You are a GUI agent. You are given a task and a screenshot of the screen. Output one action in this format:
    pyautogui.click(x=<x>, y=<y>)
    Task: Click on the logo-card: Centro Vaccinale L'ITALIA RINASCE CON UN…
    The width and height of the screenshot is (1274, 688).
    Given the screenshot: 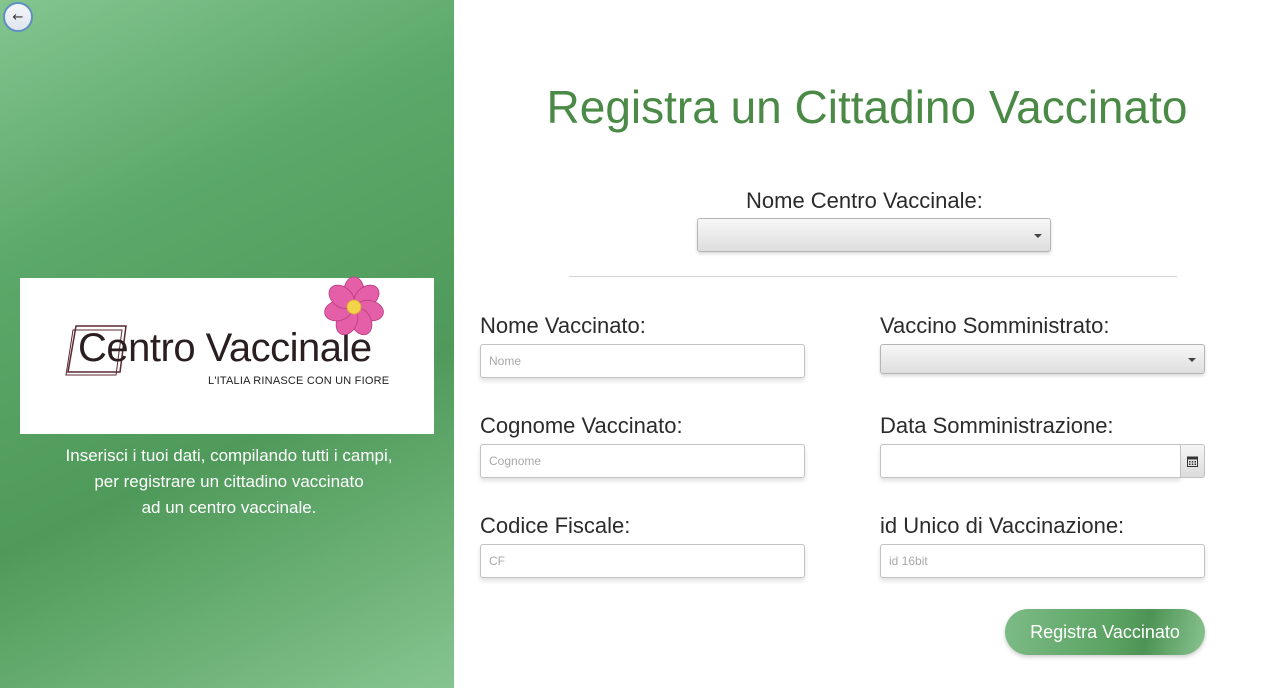 What is the action you would take?
    pyautogui.click(x=227, y=355)
    